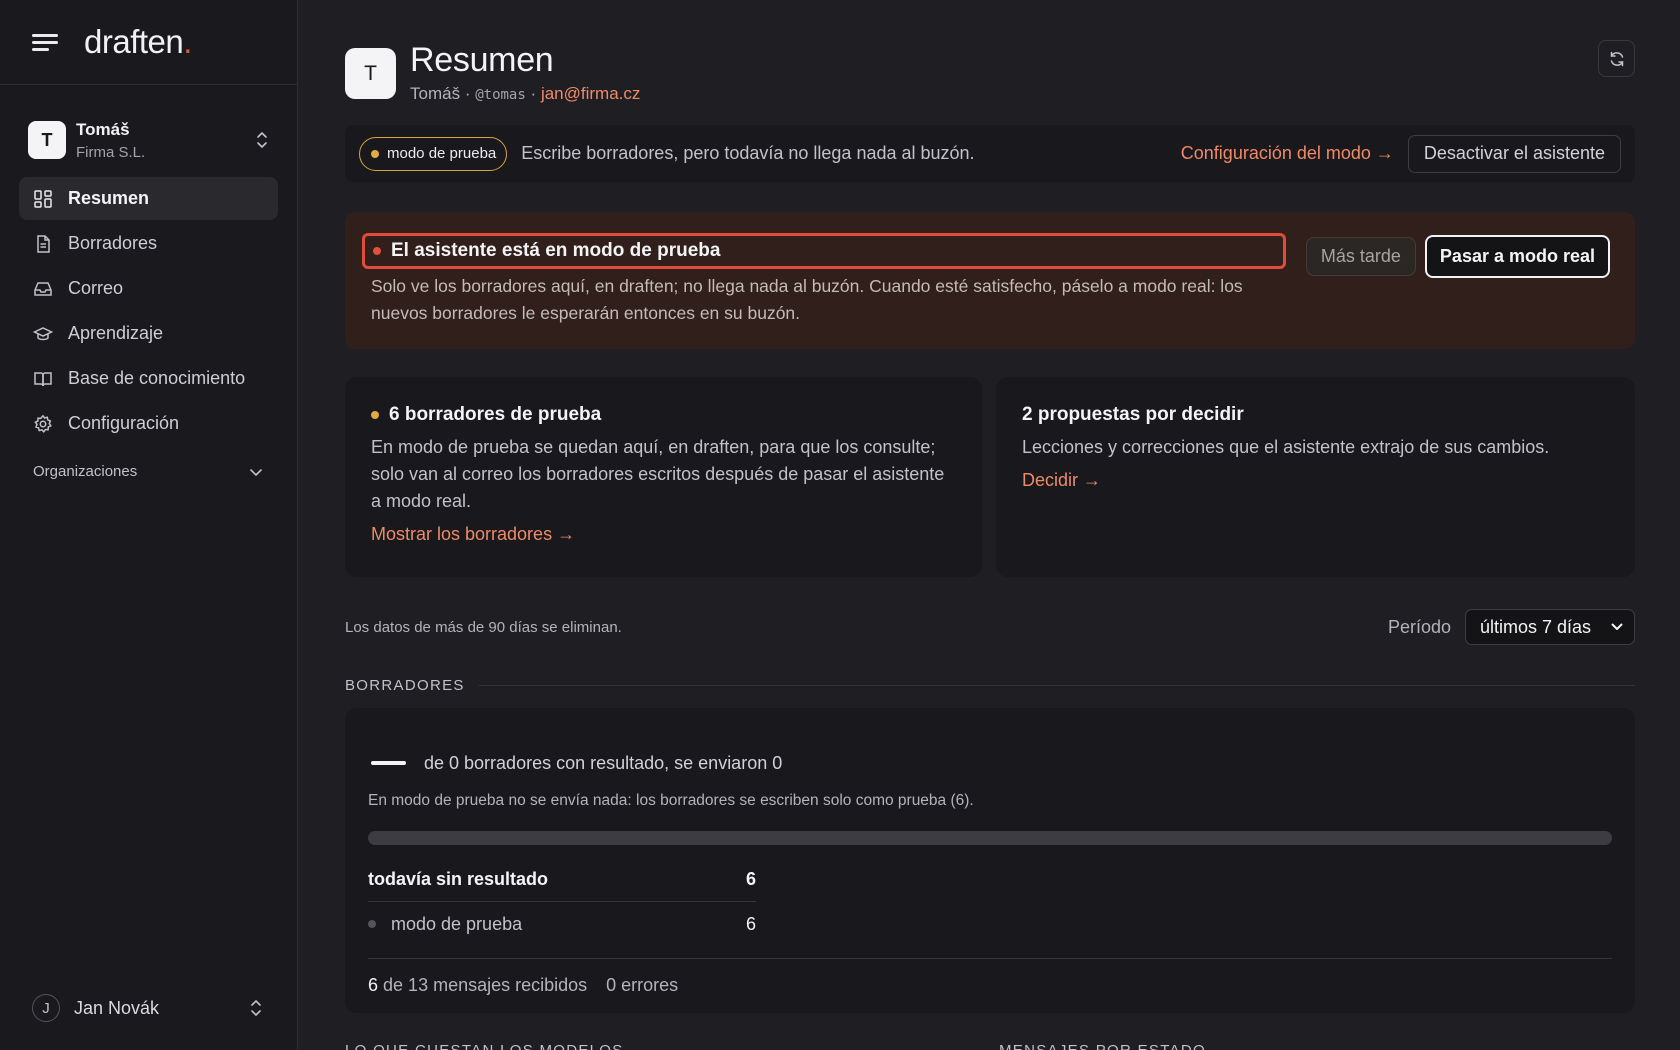  I want to click on refresh-icon, so click(1616, 58).